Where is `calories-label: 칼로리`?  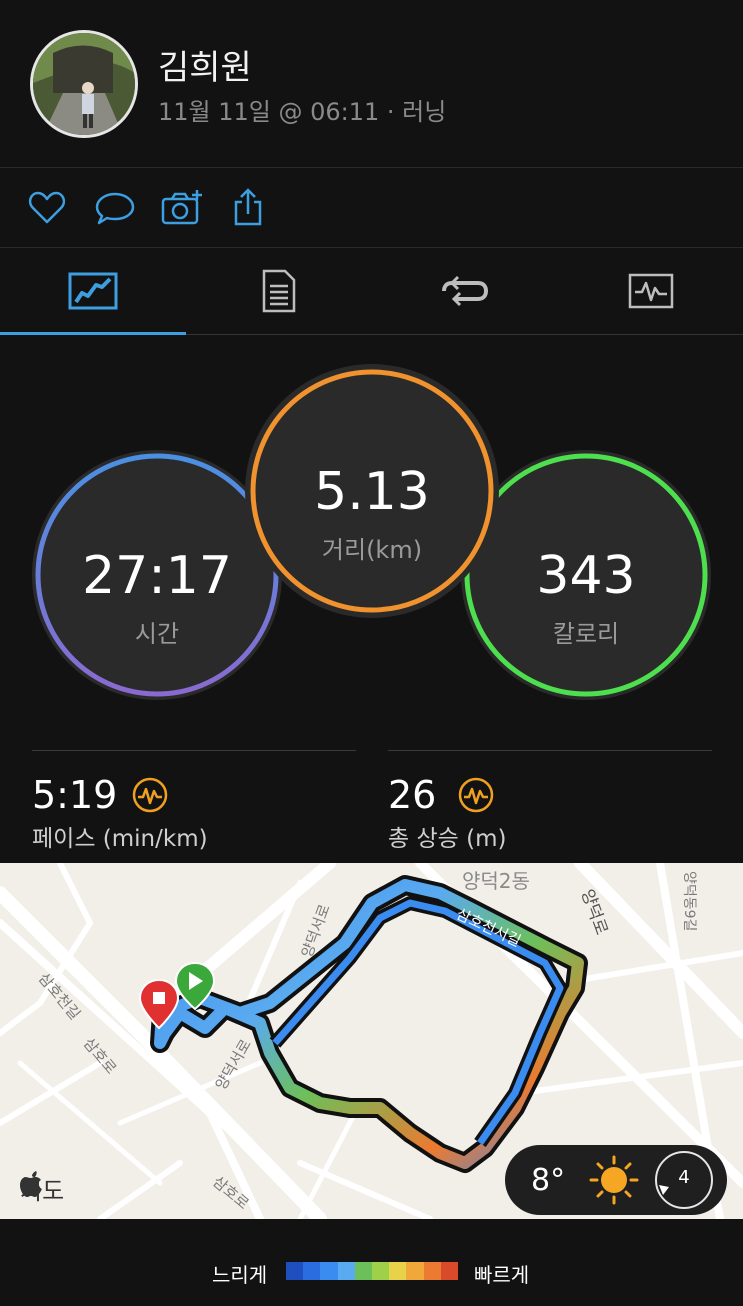 calories-label: 칼로리 is located at coordinates (586, 634).